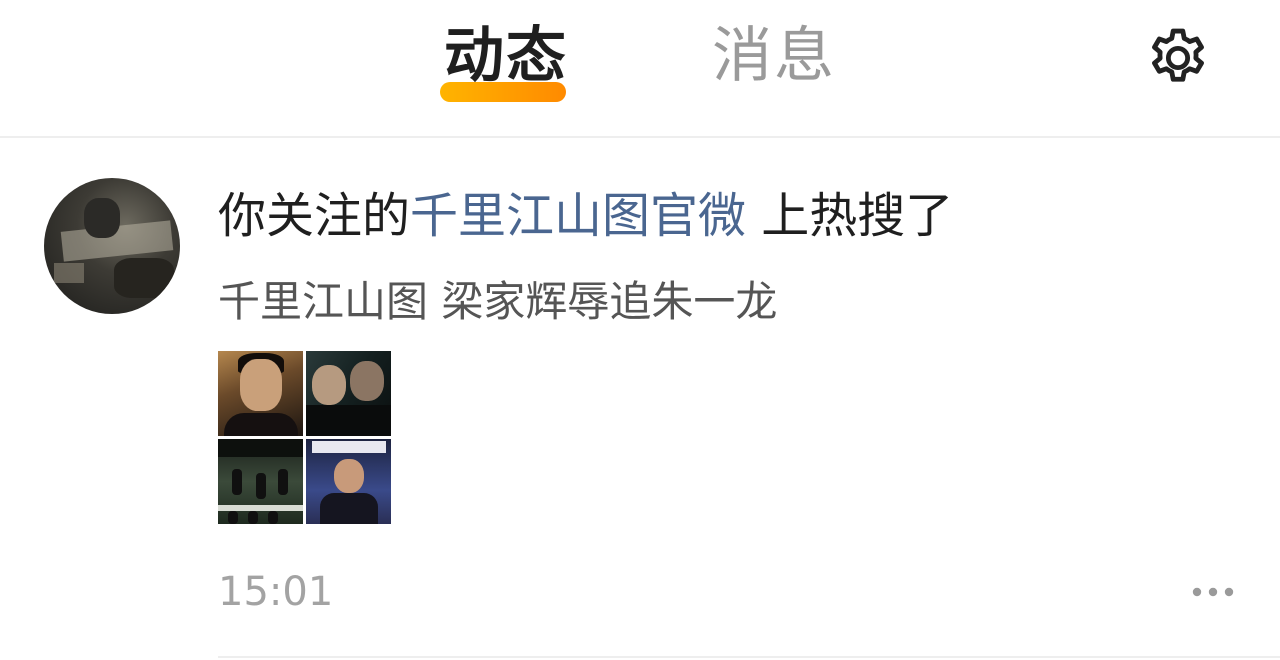  What do you see at coordinates (314, 216) in the screenshot?
I see `title-prefix: 你关注的` at bounding box center [314, 216].